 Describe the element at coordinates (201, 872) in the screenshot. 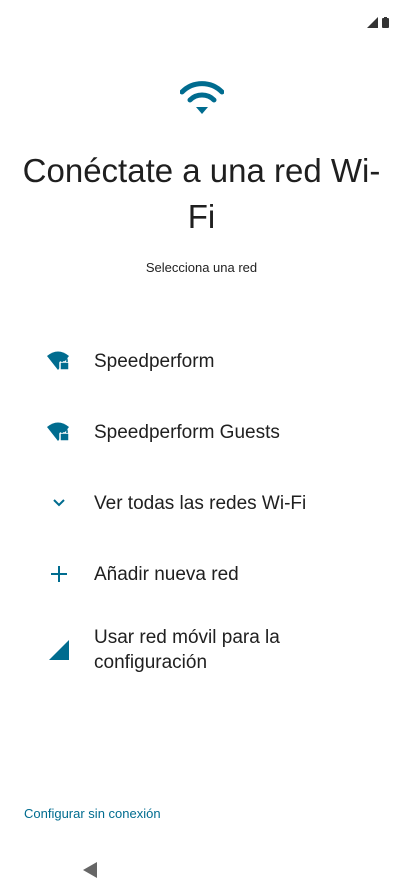

I see `navigation-bar` at that location.